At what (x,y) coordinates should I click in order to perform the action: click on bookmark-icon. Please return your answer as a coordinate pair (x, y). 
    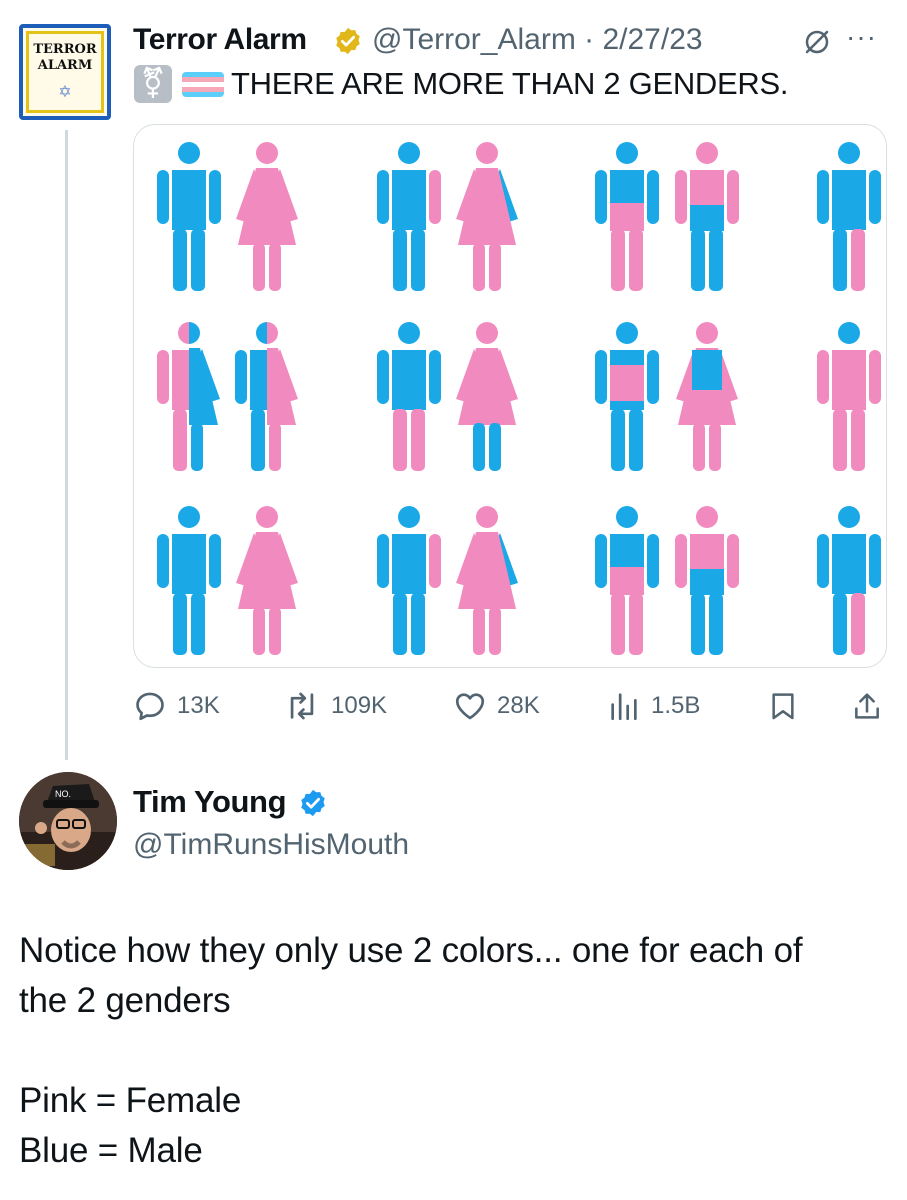
    Looking at the image, I should click on (783, 706).